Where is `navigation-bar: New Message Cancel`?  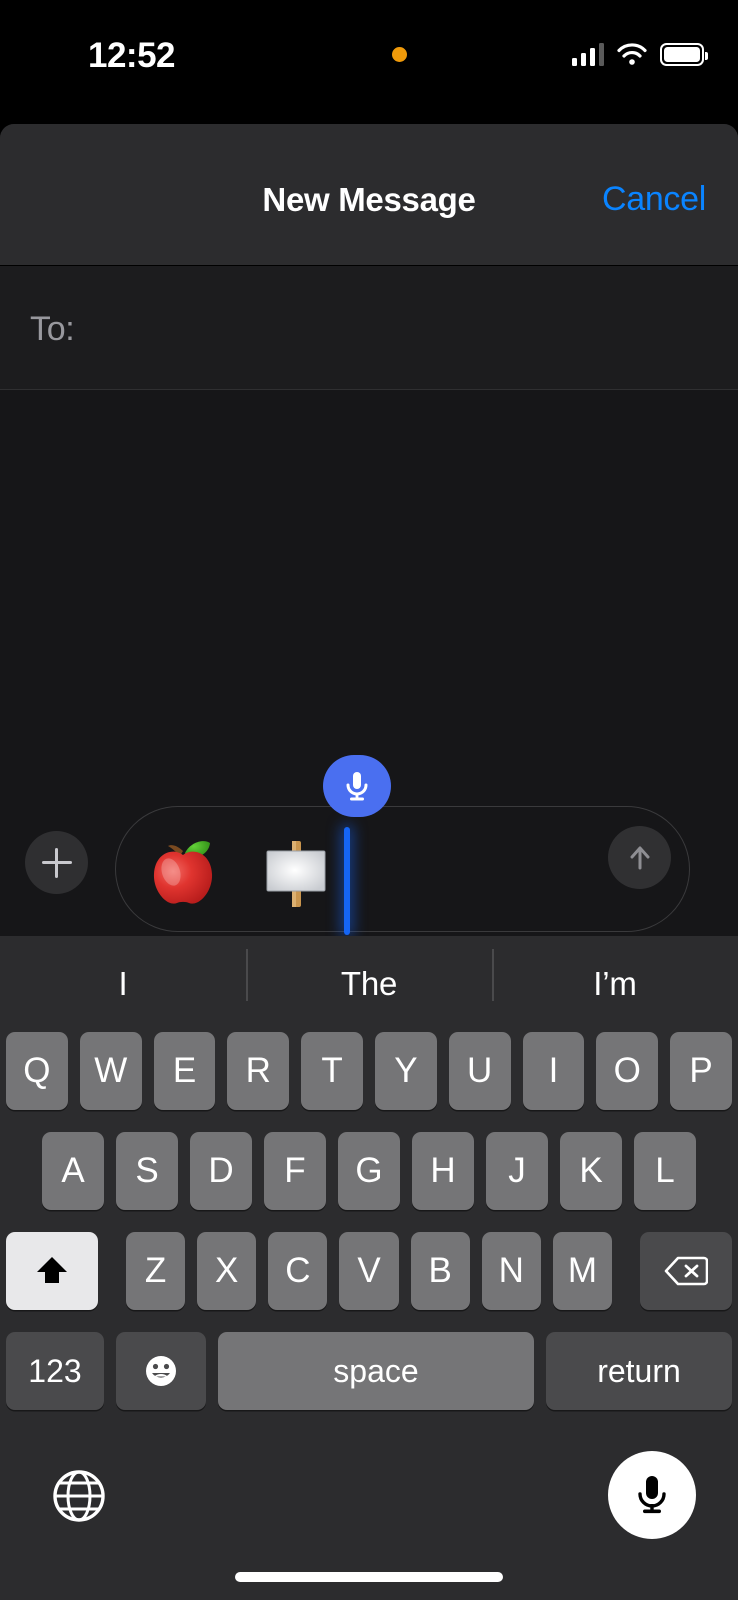 navigation-bar: New Message Cancel is located at coordinates (369, 195).